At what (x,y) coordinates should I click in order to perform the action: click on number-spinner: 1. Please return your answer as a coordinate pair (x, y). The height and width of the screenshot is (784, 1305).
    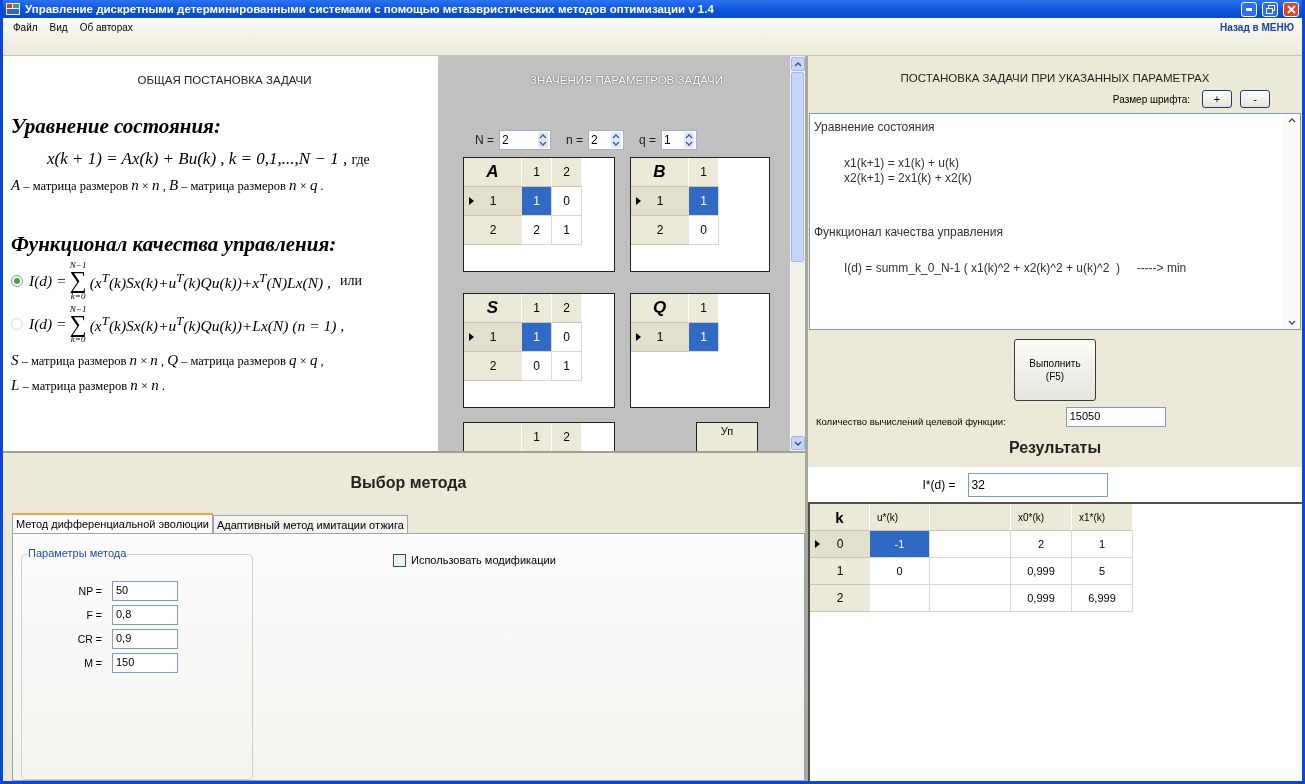
    Looking at the image, I should click on (679, 140).